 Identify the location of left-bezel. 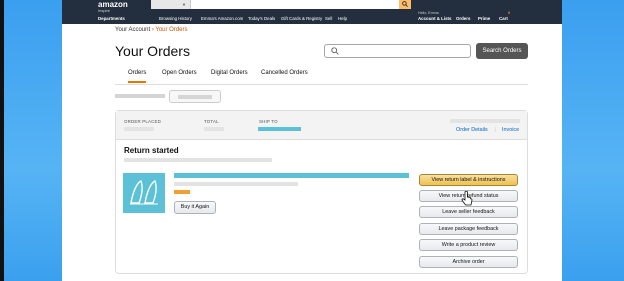
(31, 140).